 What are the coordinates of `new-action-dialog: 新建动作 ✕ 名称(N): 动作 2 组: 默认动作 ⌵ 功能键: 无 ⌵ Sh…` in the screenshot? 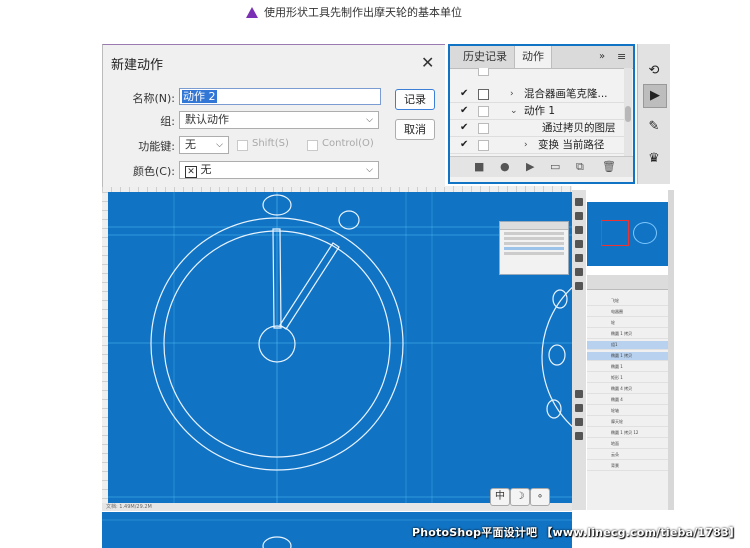 It's located at (273, 115).